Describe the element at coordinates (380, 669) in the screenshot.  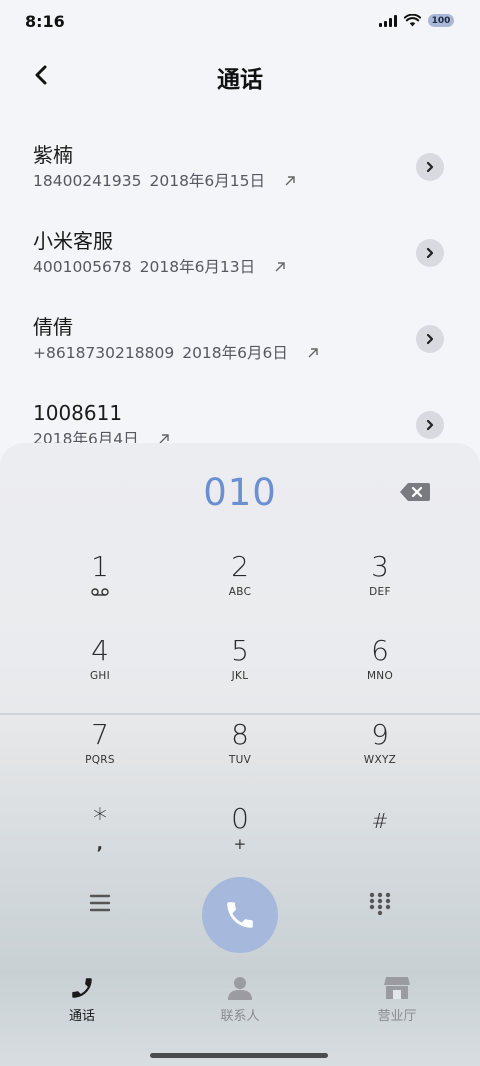
I see `key-6: 6 MNO` at that location.